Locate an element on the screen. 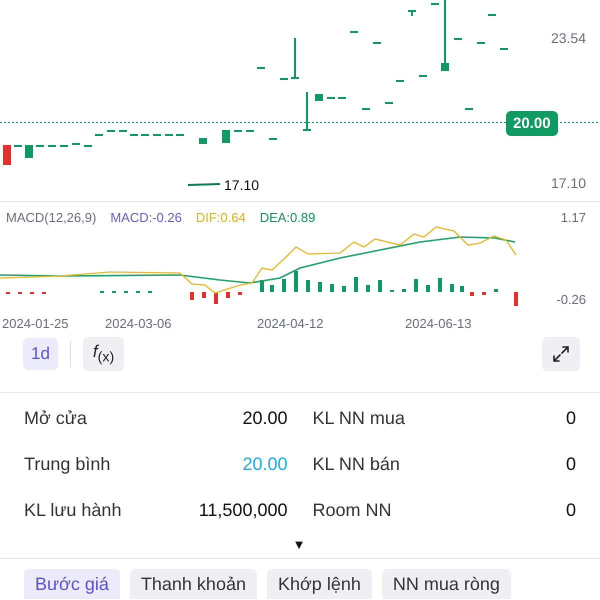 The image size is (600, 600). stat-label: KL lưu hành is located at coordinates (73, 510).